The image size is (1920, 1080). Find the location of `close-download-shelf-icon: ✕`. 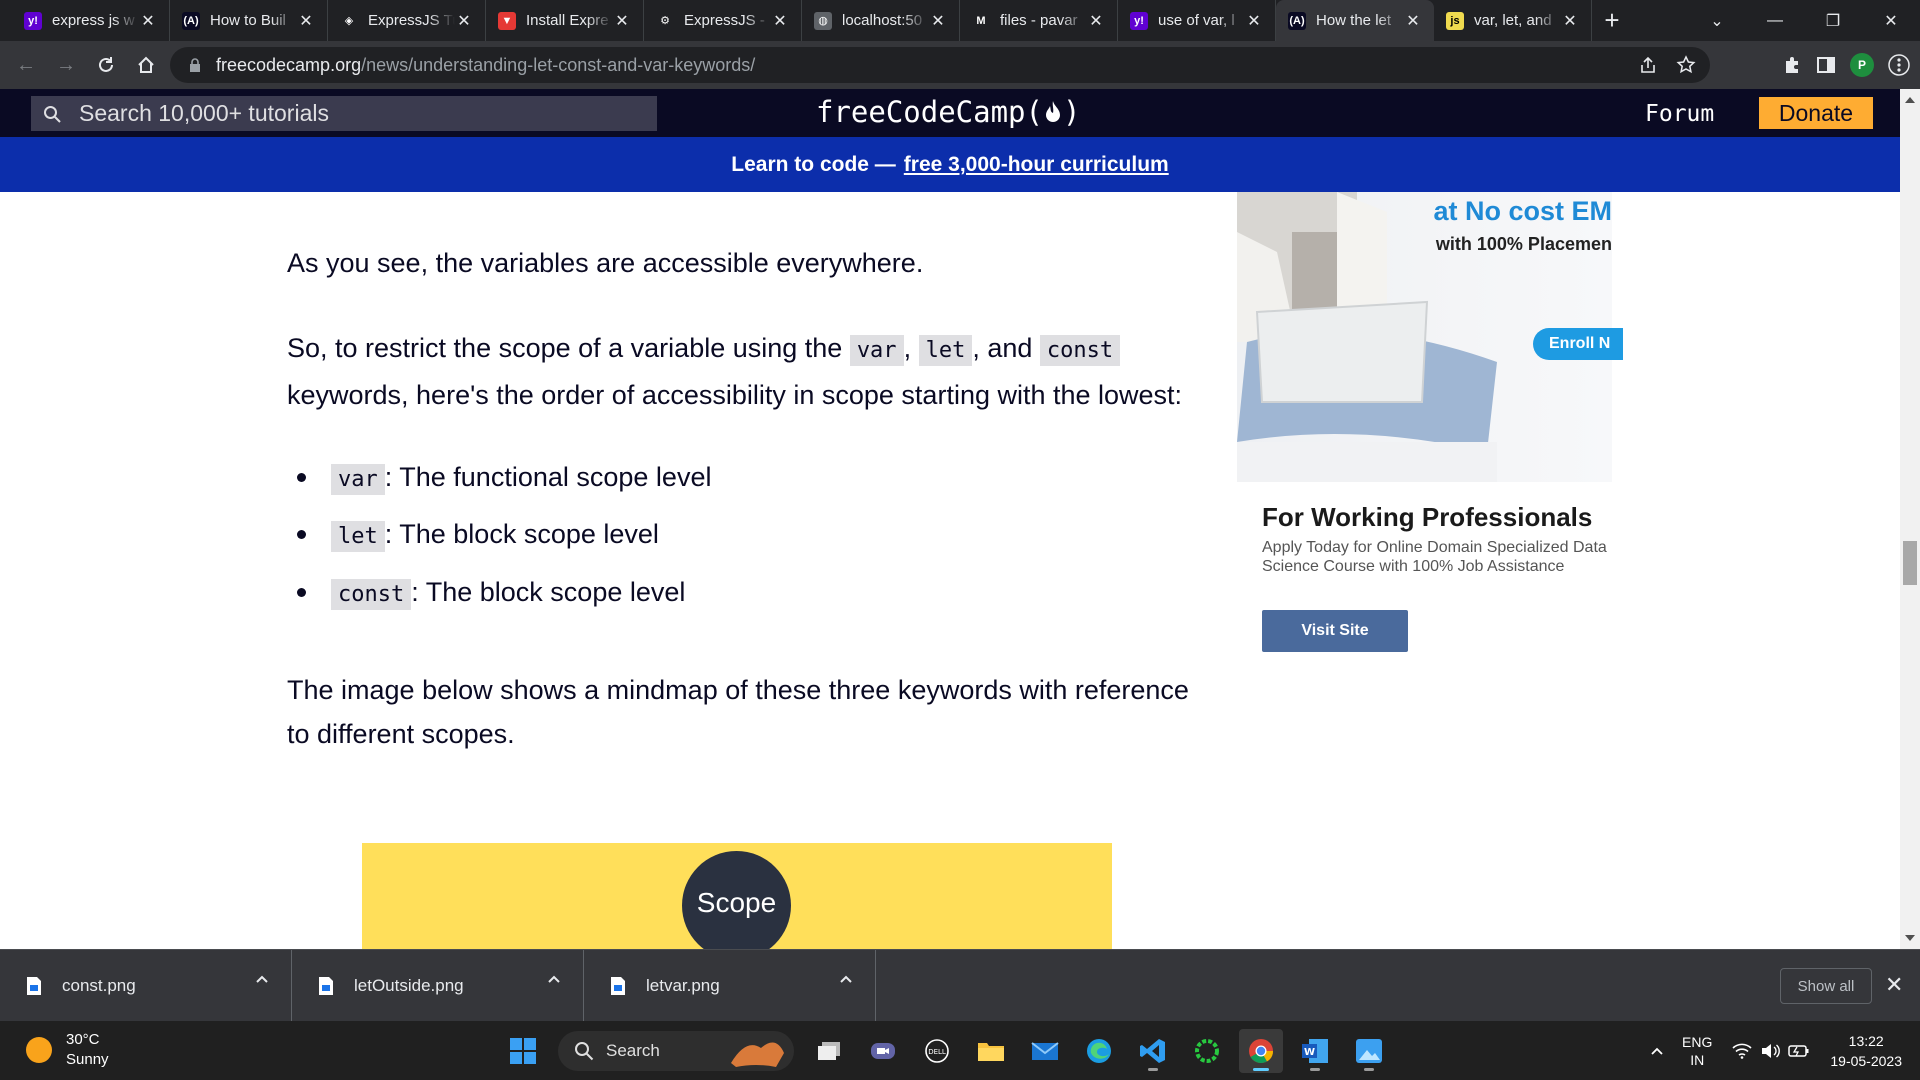

close-download-shelf-icon: ✕ is located at coordinates (1894, 985).